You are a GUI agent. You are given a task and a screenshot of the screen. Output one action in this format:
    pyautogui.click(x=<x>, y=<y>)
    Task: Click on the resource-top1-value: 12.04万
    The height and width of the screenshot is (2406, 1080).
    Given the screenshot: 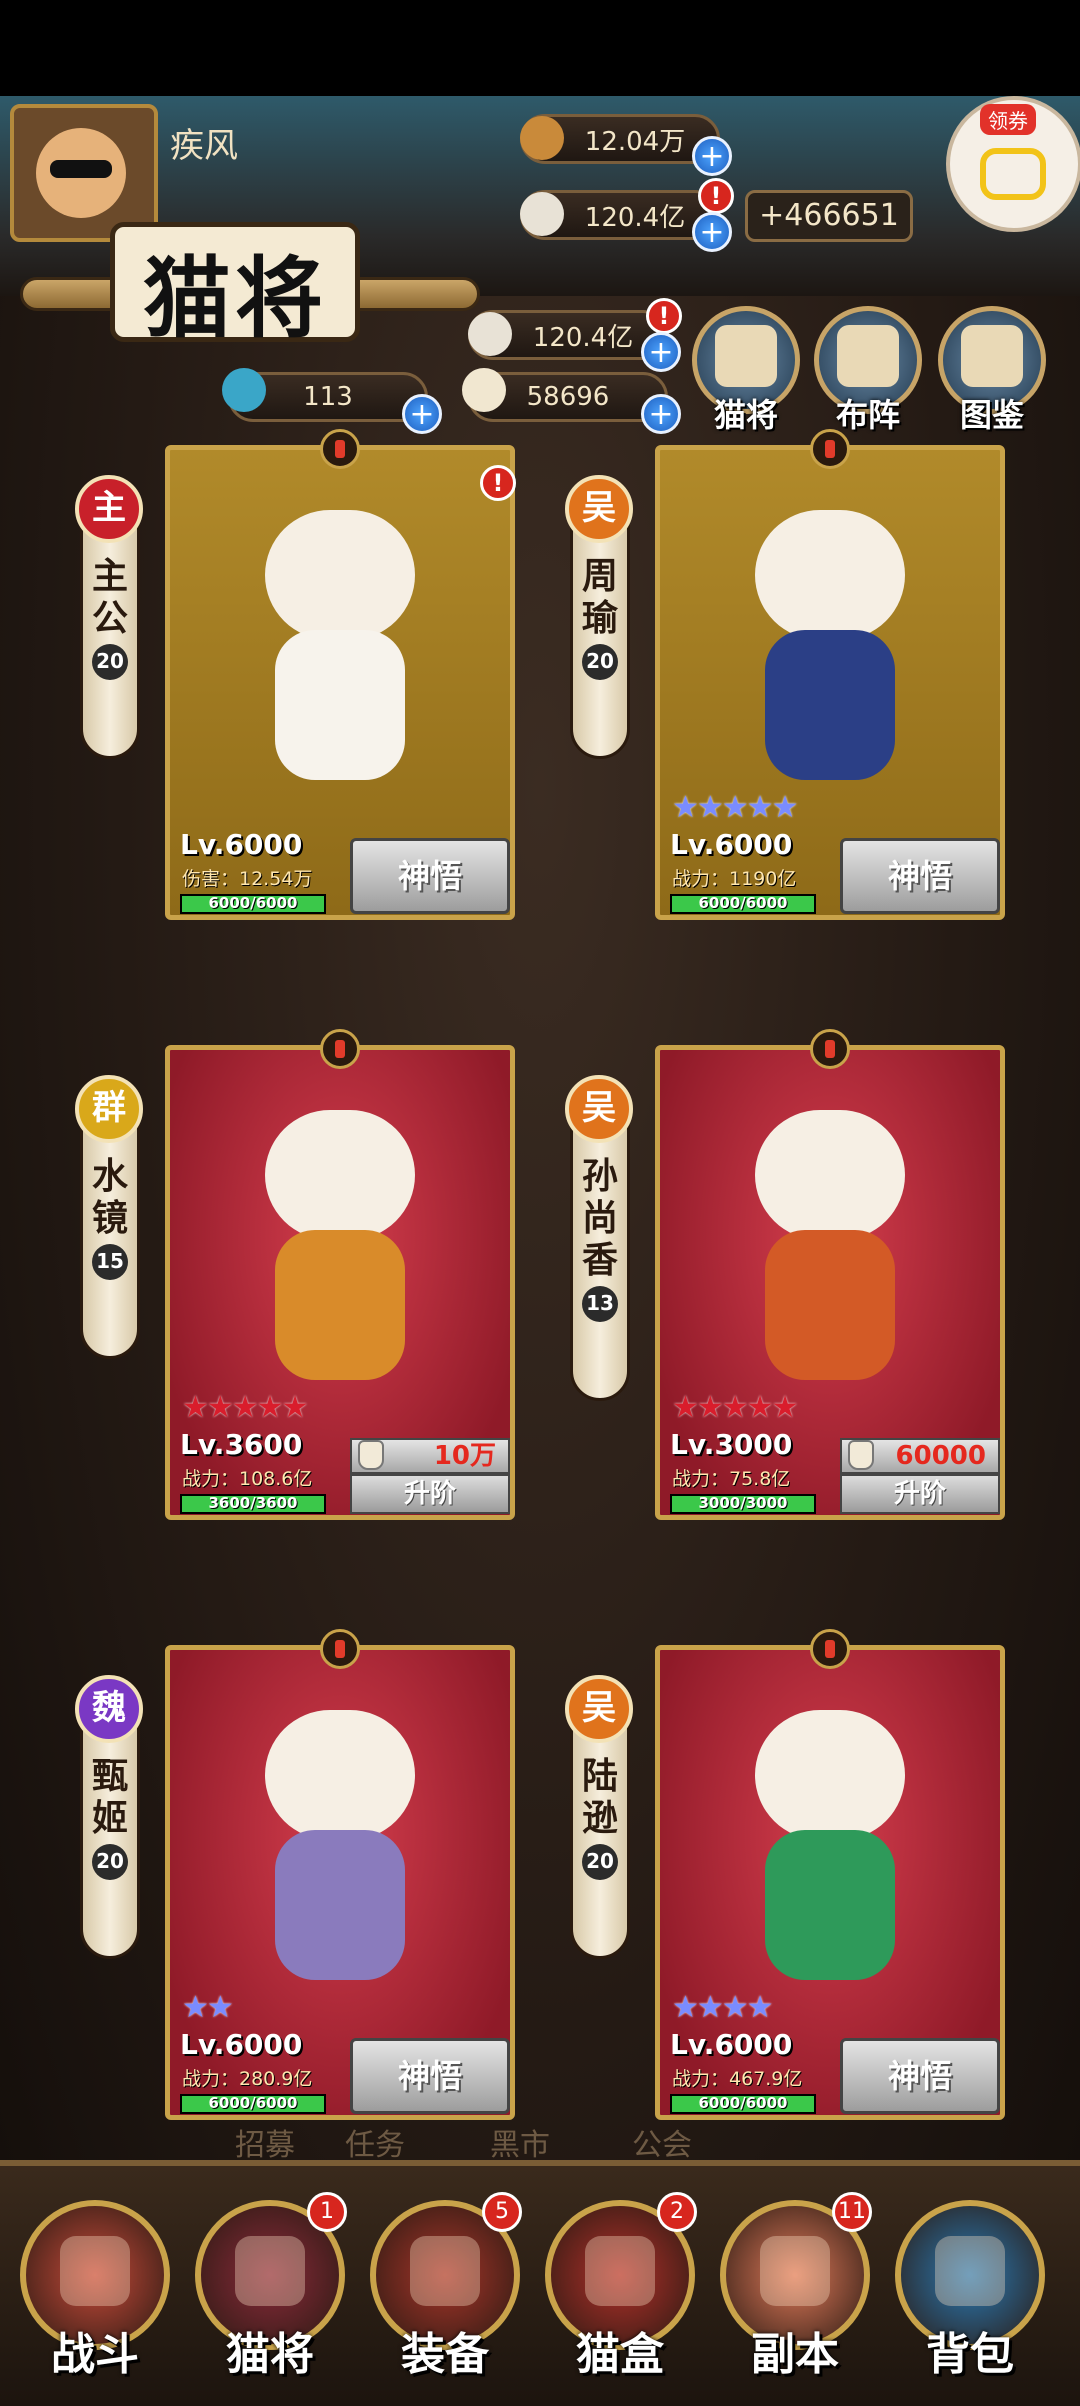 What is the action you would take?
    pyautogui.click(x=635, y=141)
    